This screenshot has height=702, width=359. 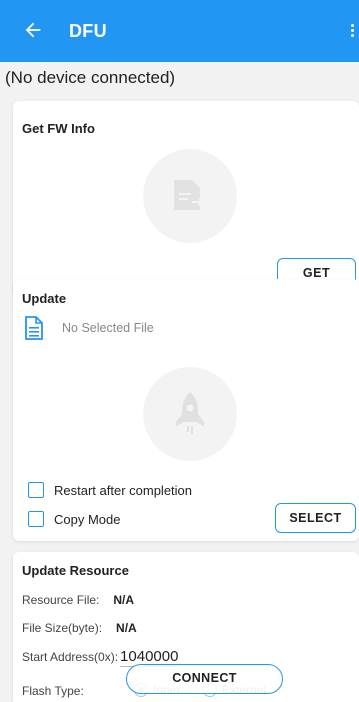 I want to click on resource-file-label: Resource File:, so click(x=61, y=600).